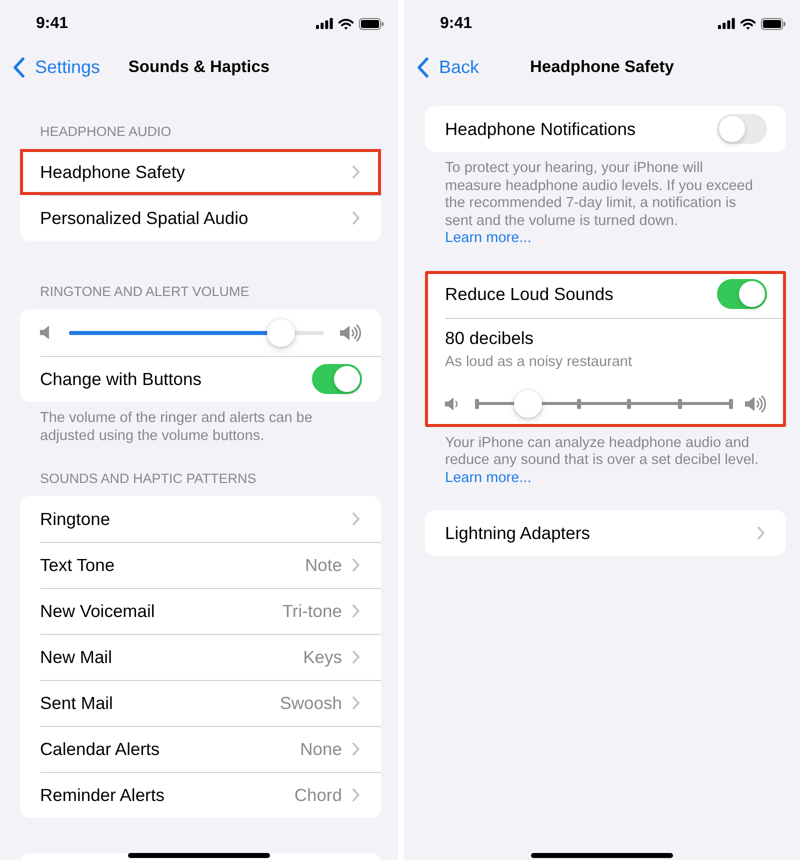 This screenshot has height=860, width=800. Describe the element at coordinates (200, 423) in the screenshot. I see `section-footer: The volume of the ringer and alerts can be adjusted using the volume buttons.` at that location.